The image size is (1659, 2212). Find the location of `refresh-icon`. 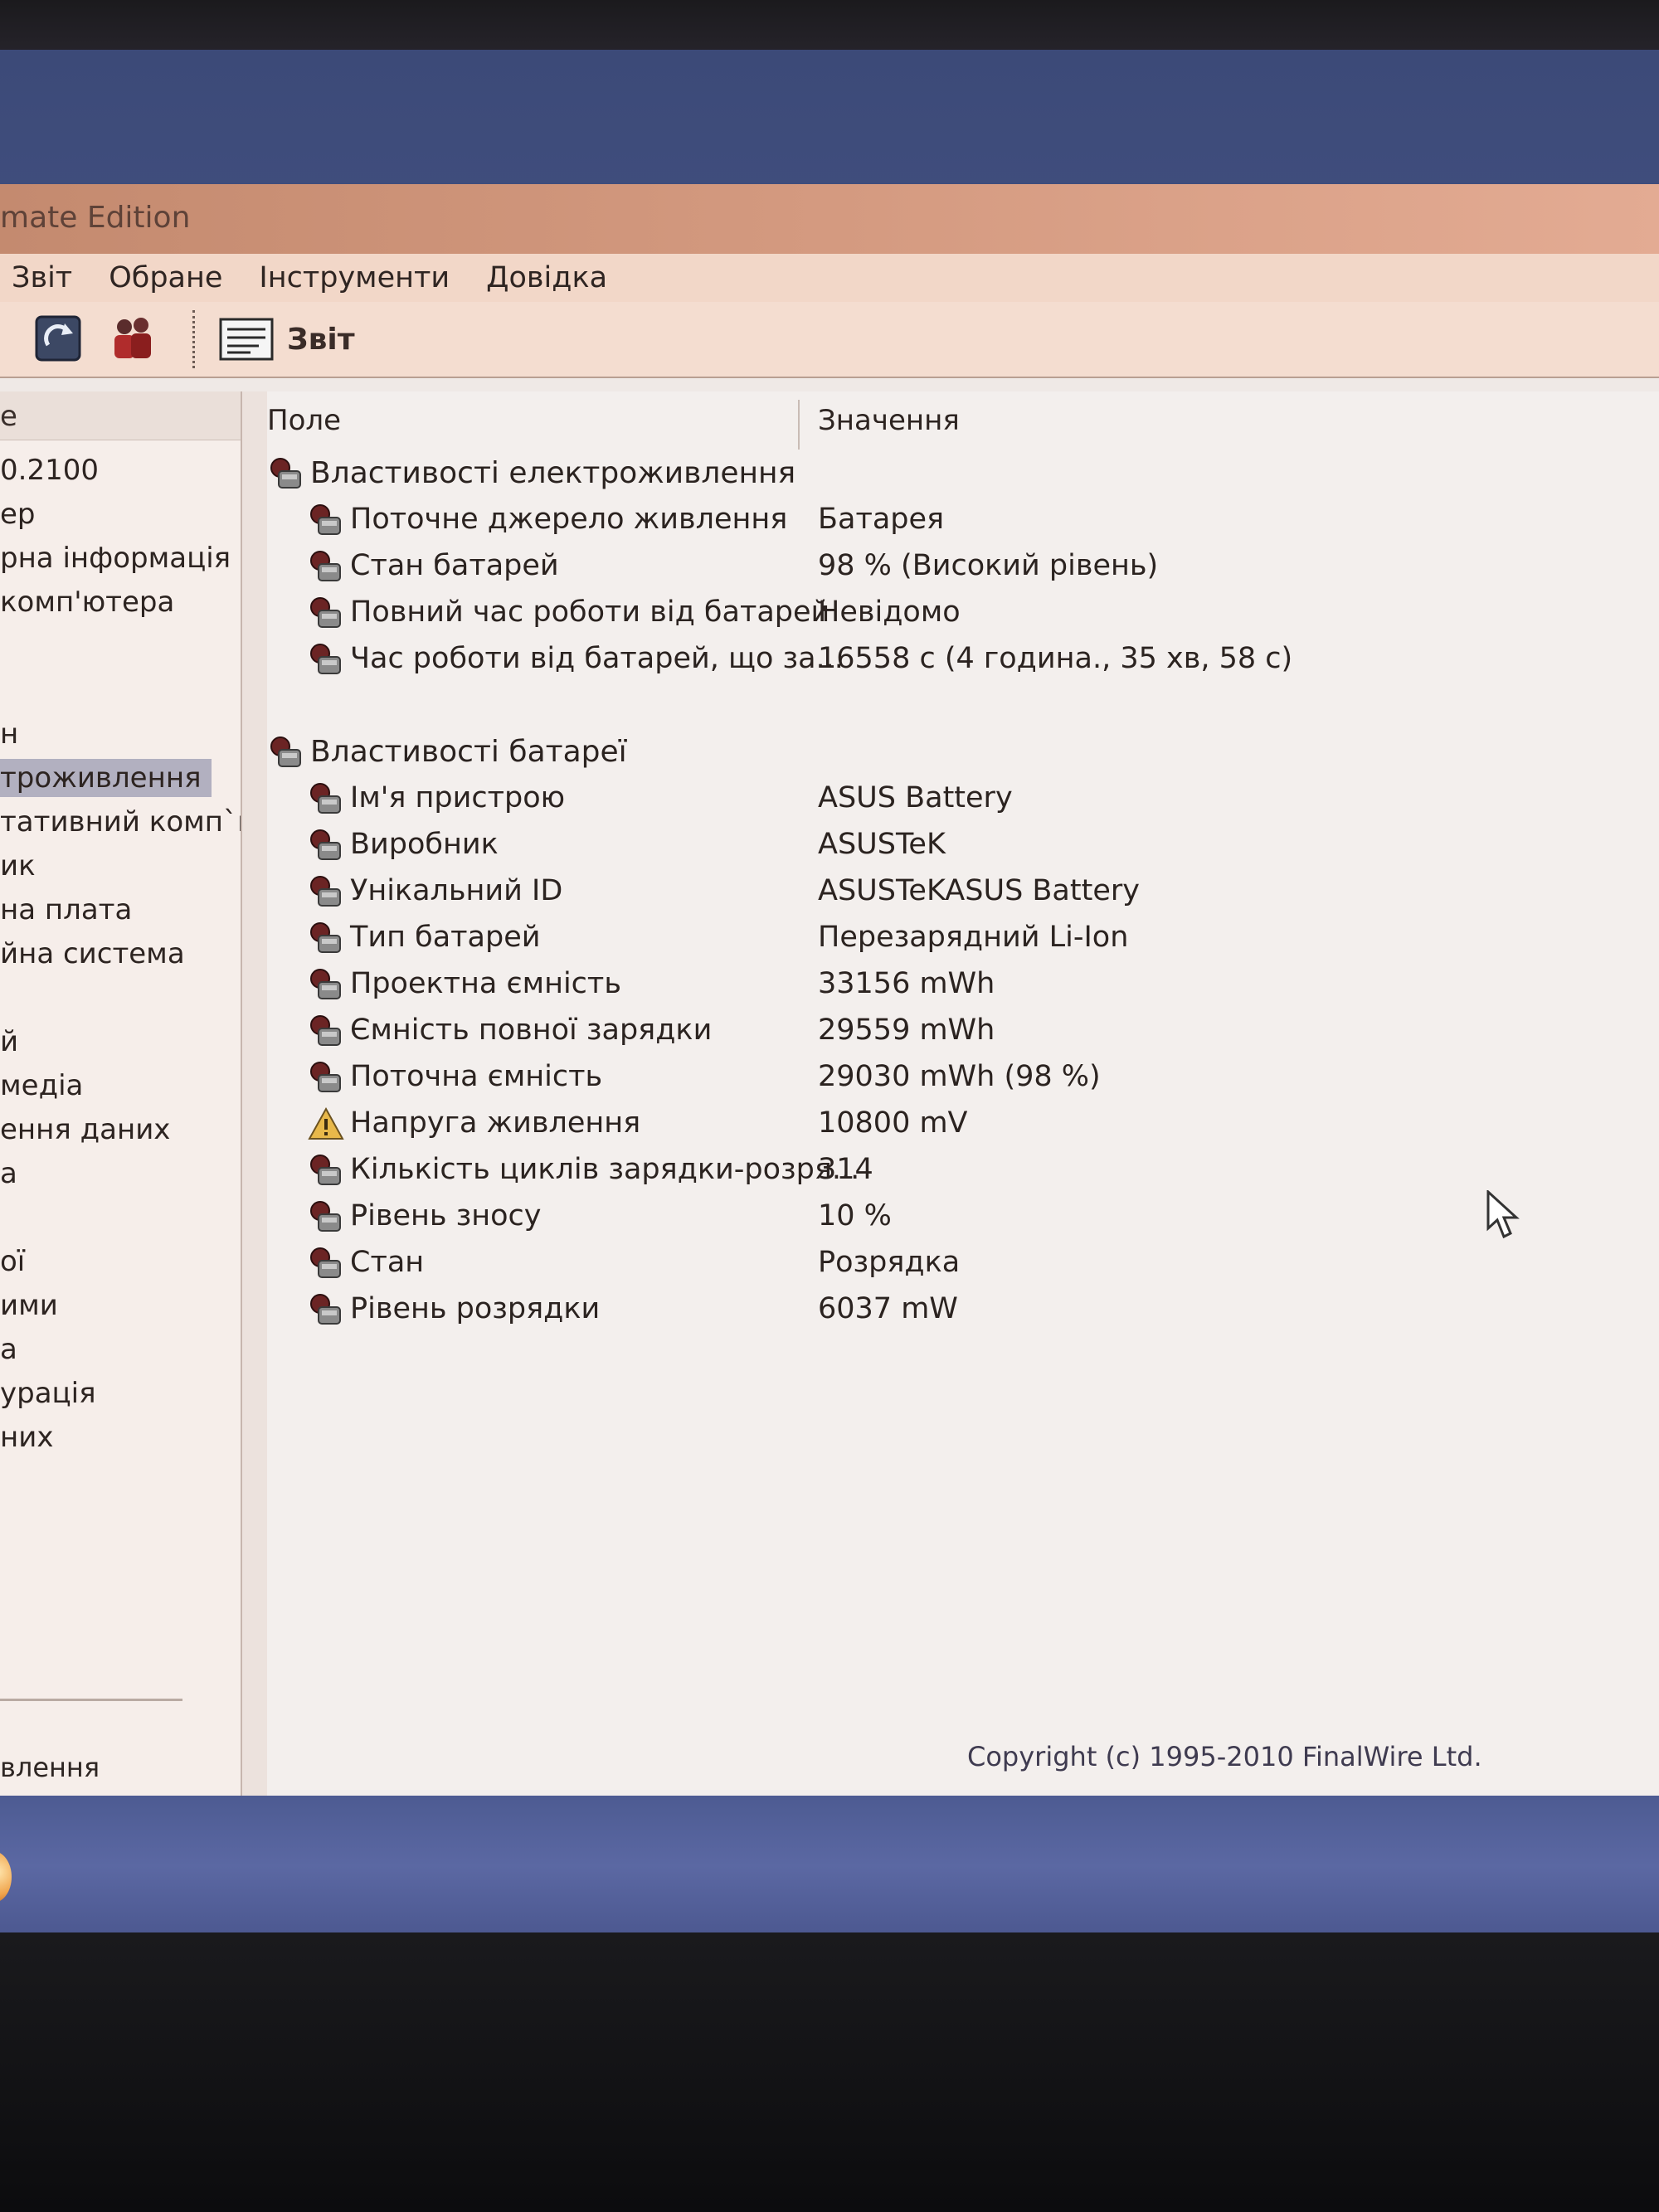

refresh-icon is located at coordinates (58, 338).